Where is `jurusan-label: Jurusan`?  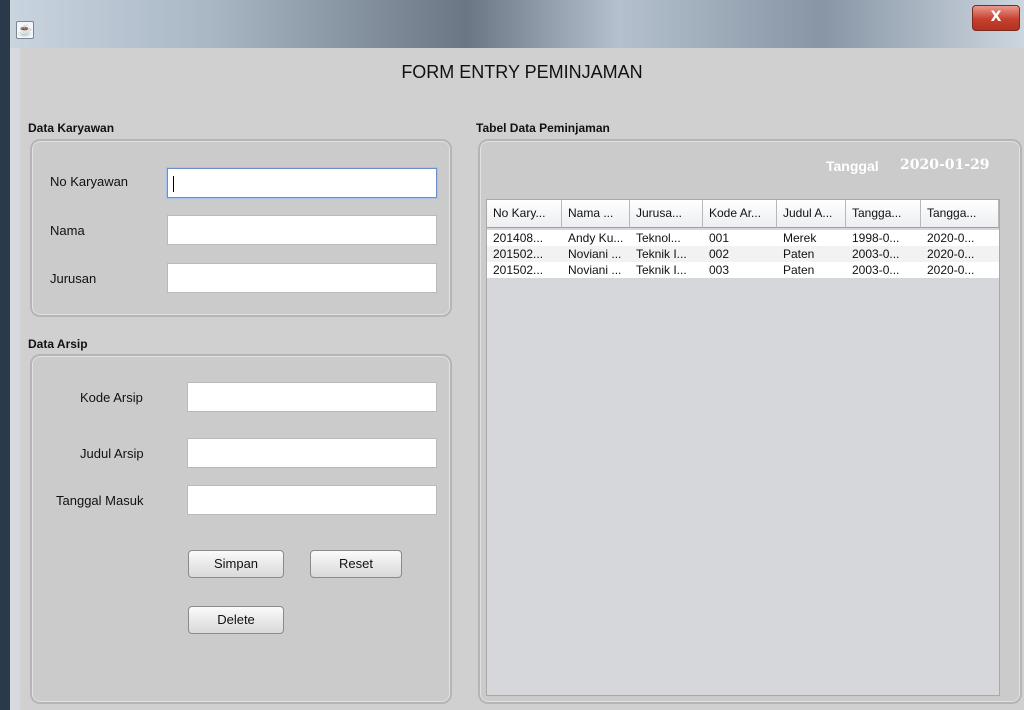
jurusan-label: Jurusan is located at coordinates (73, 278).